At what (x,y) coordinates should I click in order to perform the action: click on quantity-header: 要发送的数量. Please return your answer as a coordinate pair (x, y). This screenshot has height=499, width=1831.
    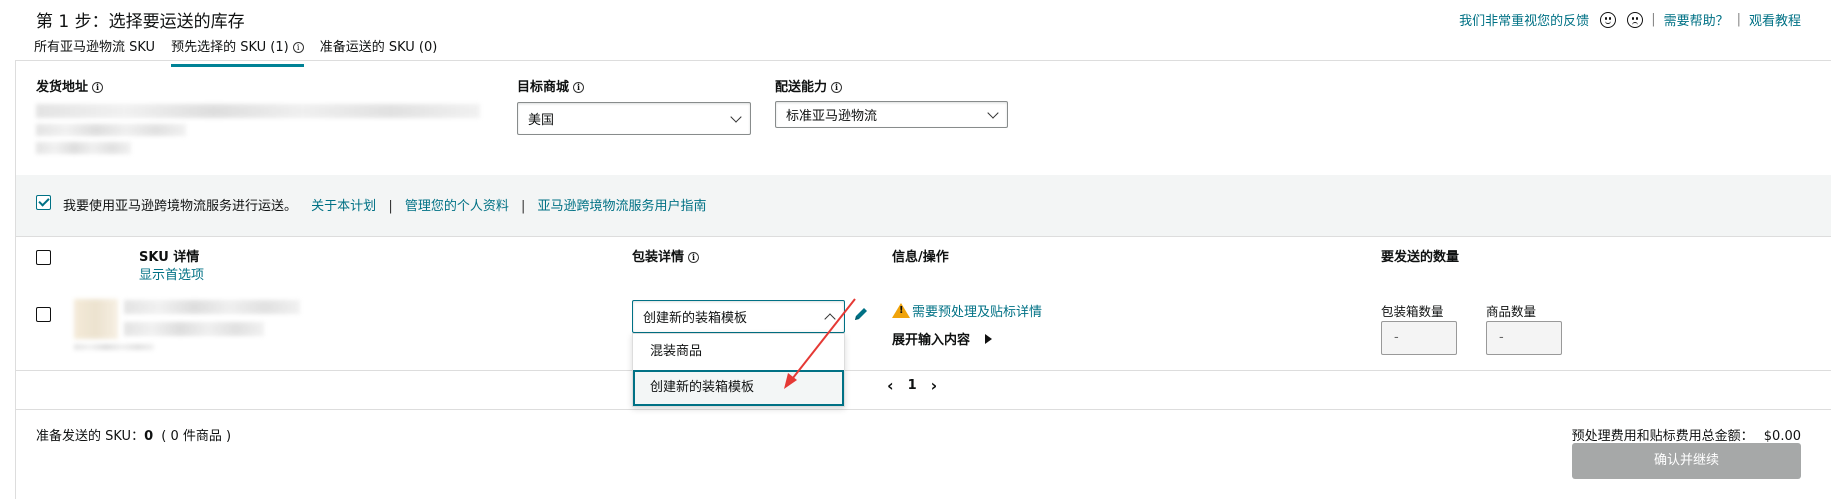
    Looking at the image, I should click on (1420, 257).